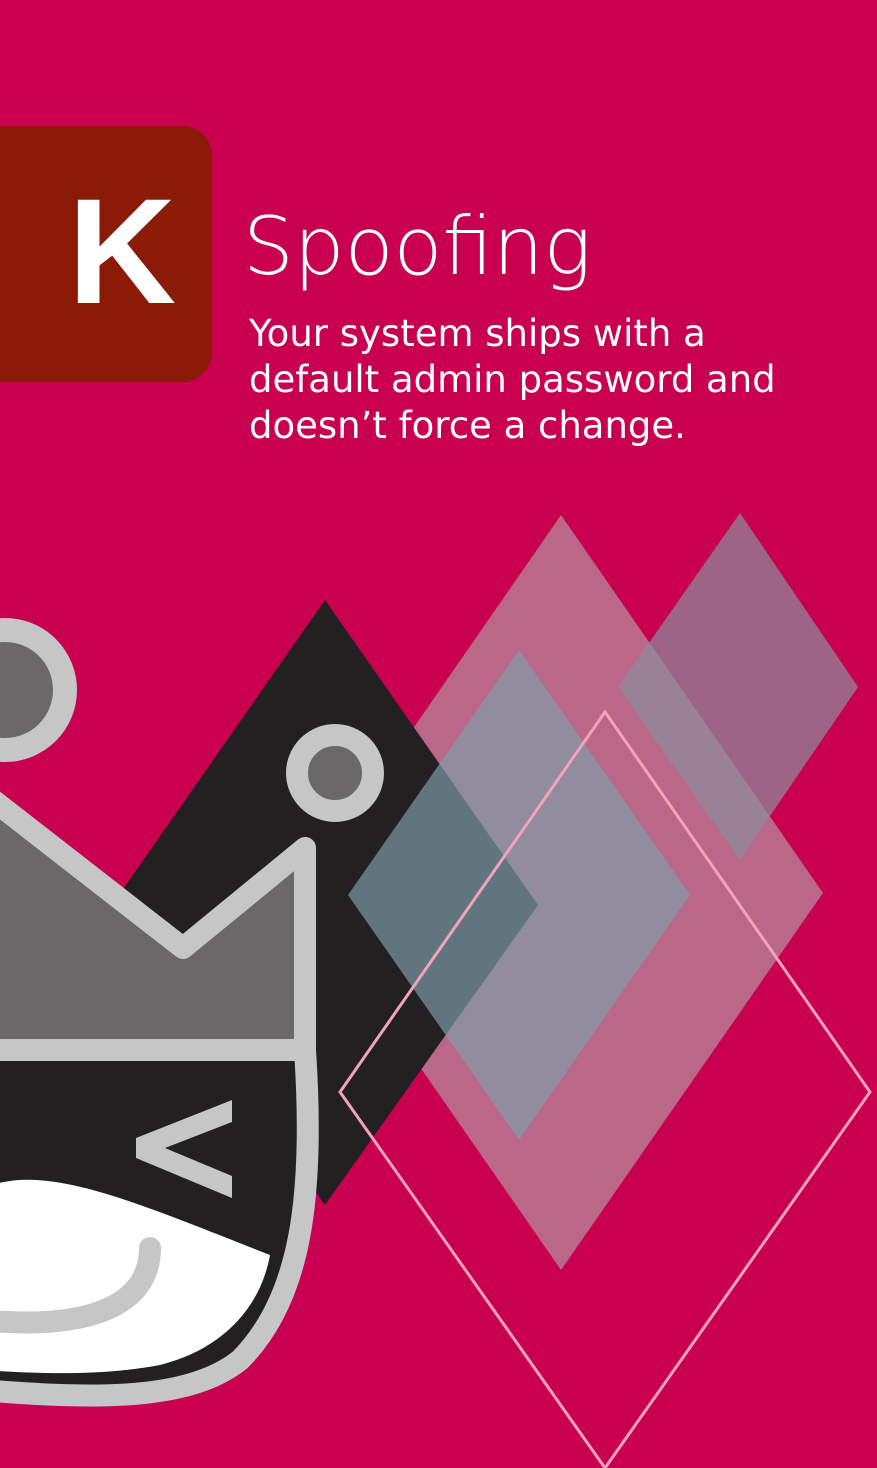 The image size is (877, 1468). I want to click on mascot-eye, so click(335, 773).